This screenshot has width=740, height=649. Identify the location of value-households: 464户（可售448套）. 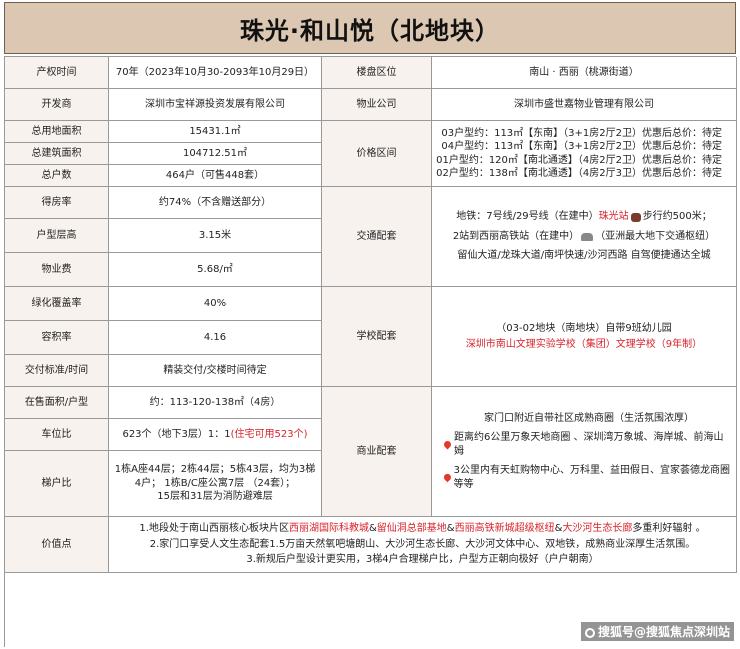
(215, 176).